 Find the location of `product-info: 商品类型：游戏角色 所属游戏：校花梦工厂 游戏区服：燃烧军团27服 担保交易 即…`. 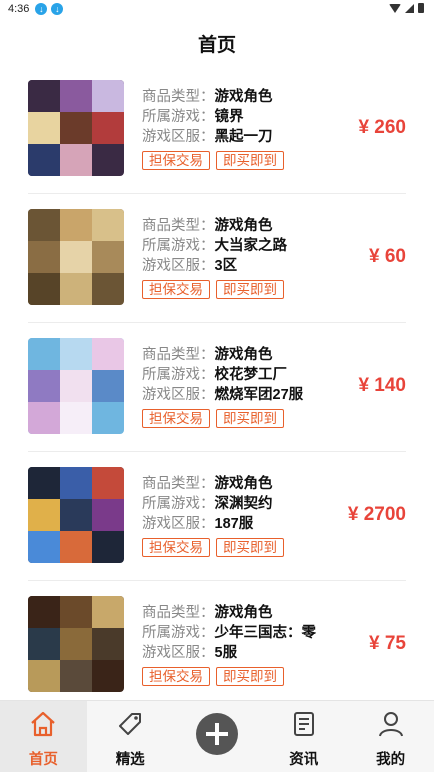

product-info: 商品类型：游戏角色 所属游戏：校花梦工厂 游戏区服：燃烧军团27服 担保交易 即… is located at coordinates (242, 386).